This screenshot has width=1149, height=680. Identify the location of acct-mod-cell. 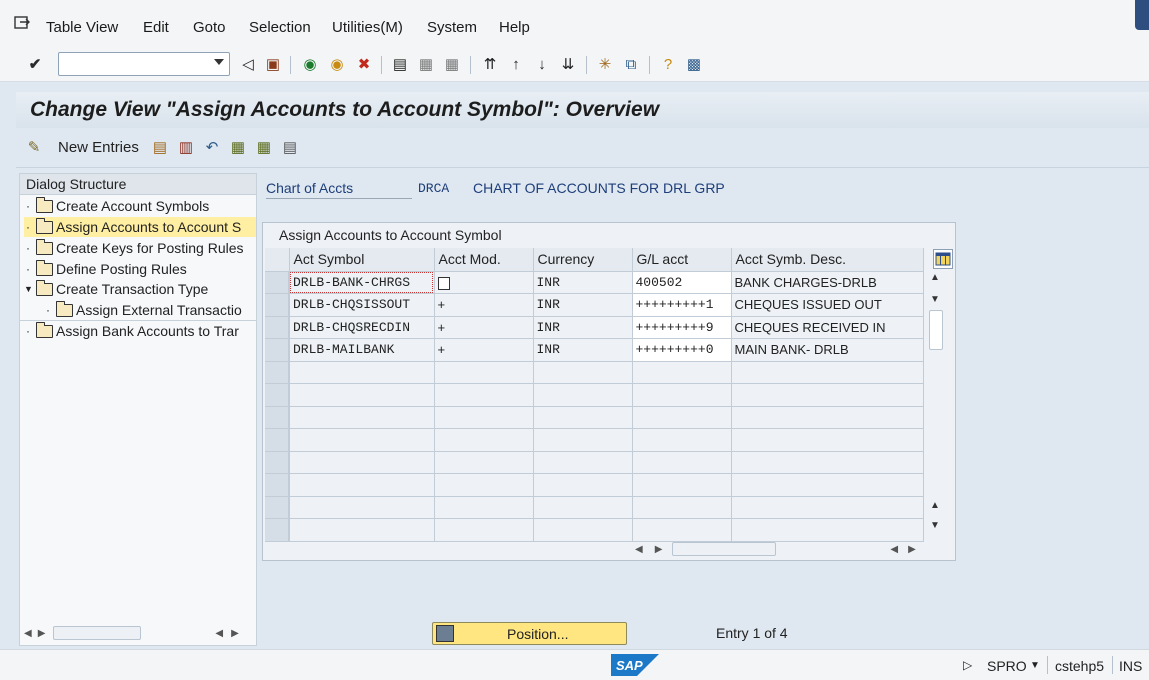
(484, 282).